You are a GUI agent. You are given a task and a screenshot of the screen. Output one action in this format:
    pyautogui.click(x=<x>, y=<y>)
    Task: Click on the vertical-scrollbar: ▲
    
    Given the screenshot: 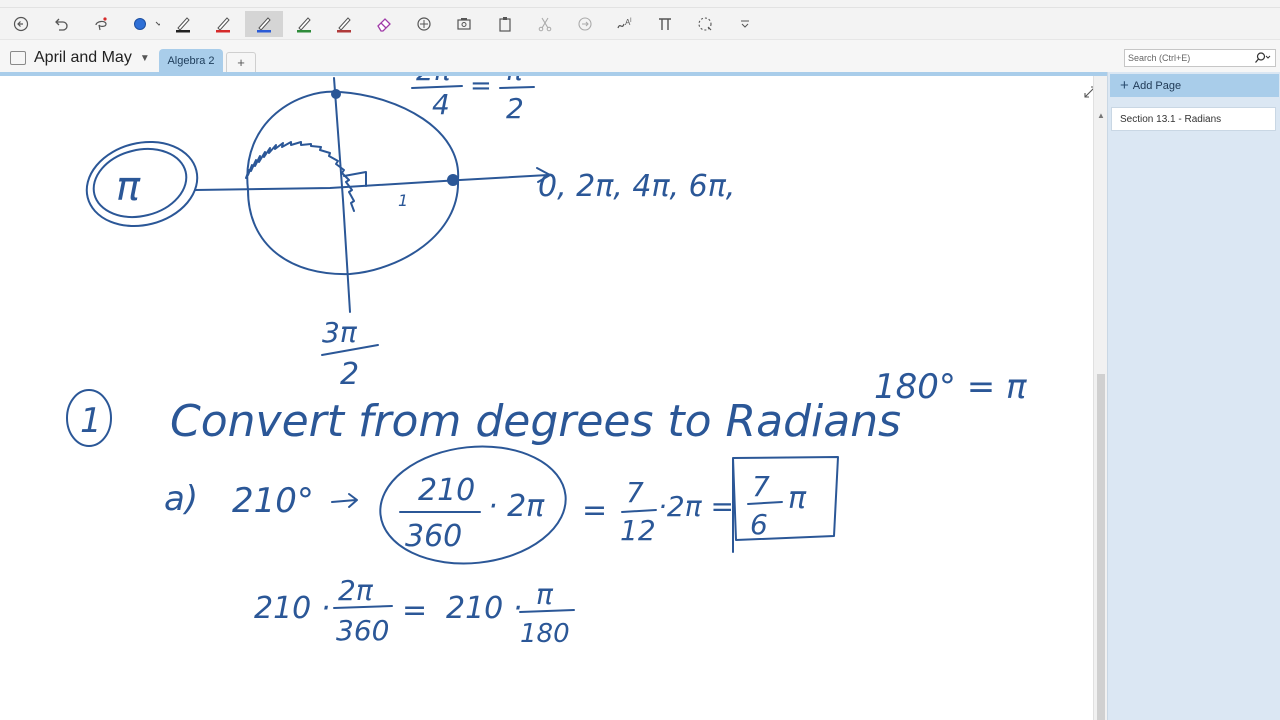 What is the action you would take?
    pyautogui.click(x=1100, y=398)
    